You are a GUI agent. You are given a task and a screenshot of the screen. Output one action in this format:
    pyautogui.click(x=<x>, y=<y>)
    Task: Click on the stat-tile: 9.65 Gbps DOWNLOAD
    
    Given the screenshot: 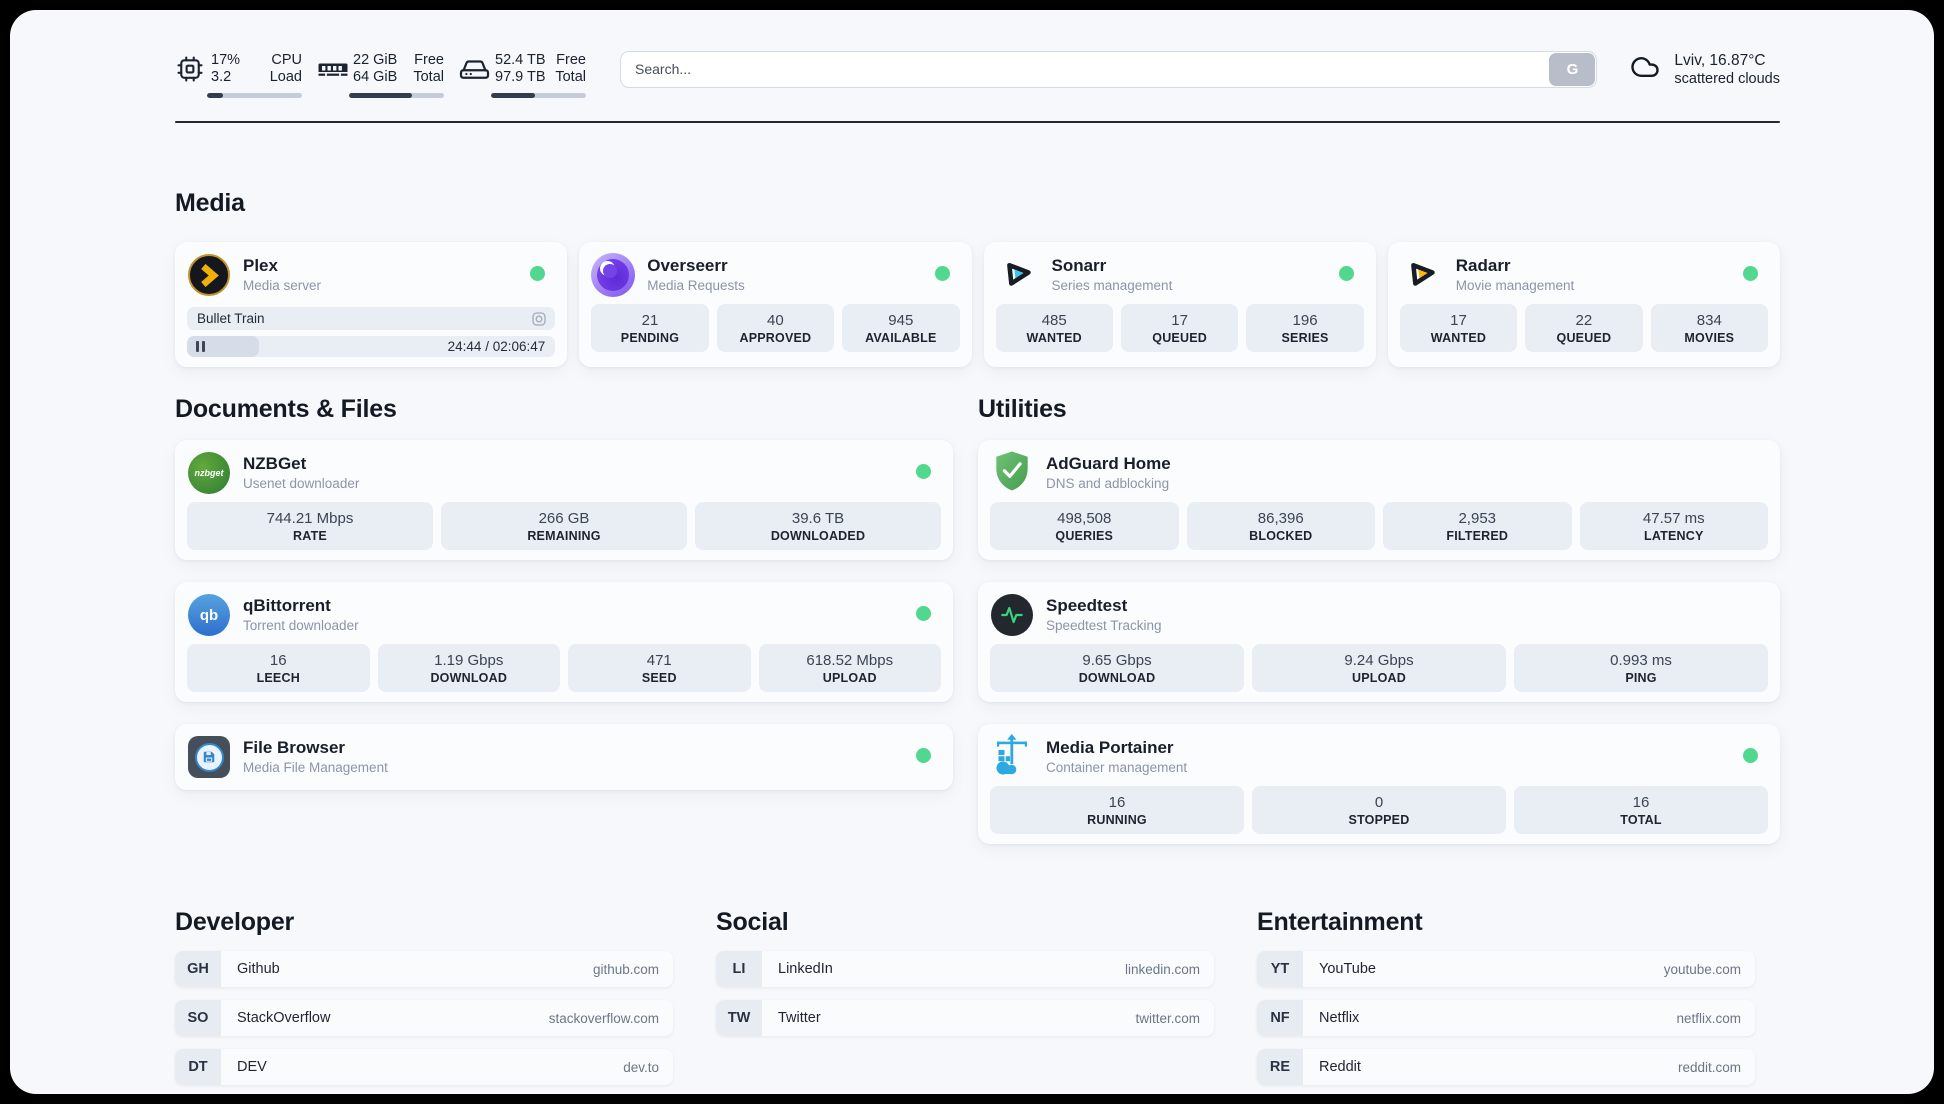 What is the action you would take?
    pyautogui.click(x=1117, y=668)
    